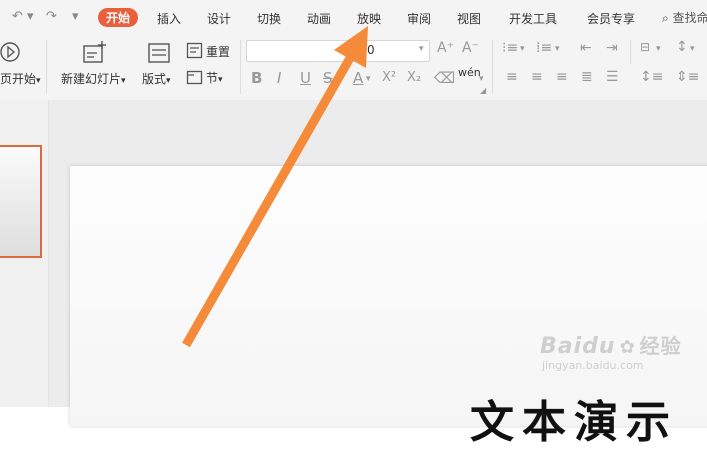 This screenshot has height=450, width=707. What do you see at coordinates (219, 18) in the screenshot?
I see `tab-design: 设计` at bounding box center [219, 18].